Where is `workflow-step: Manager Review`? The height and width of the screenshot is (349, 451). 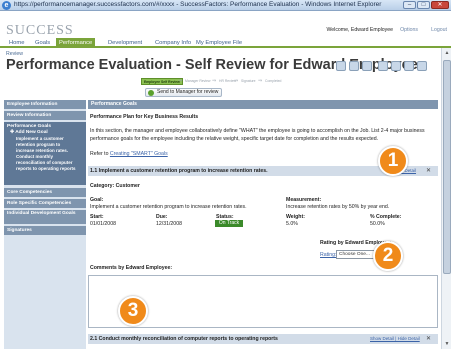 workflow-step: Manager Review is located at coordinates (198, 81).